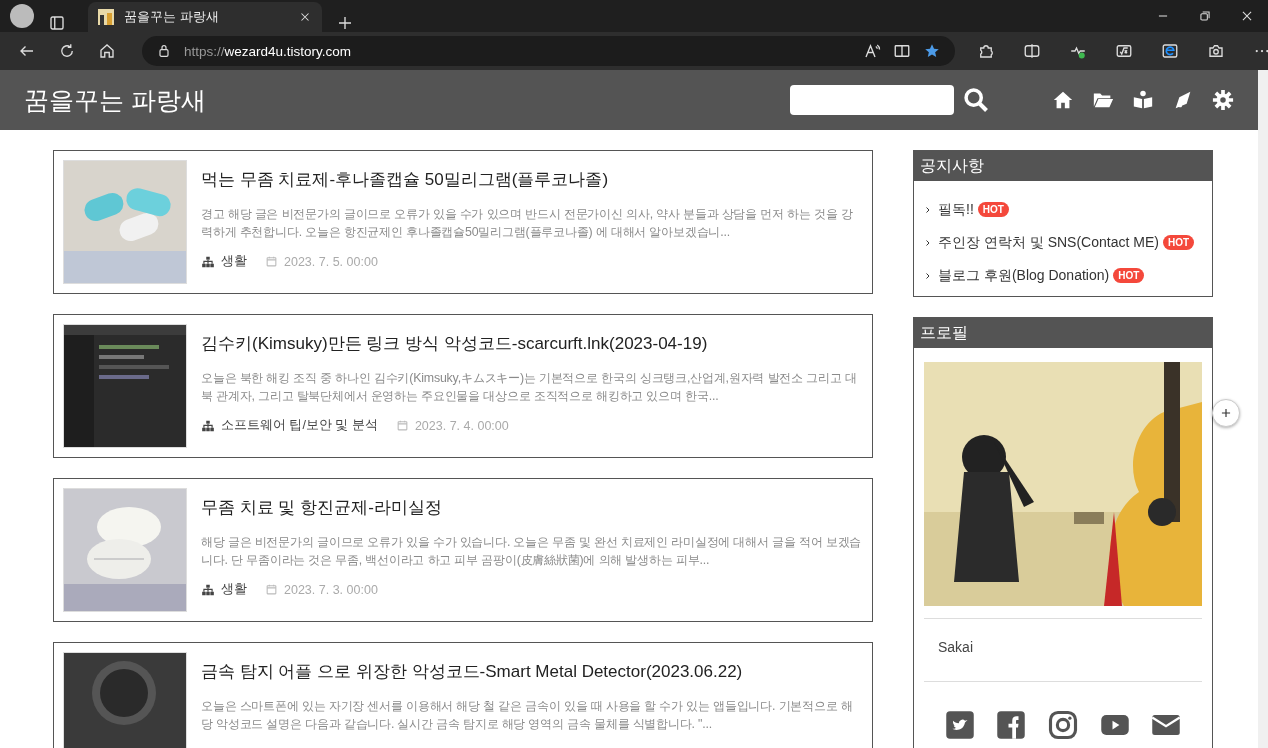 The height and width of the screenshot is (748, 1268). I want to click on post-title: 금속 탐지 어플 으로 위장한 악성코드-Smart Metal Detector(2023.06.22), so click(532, 671).